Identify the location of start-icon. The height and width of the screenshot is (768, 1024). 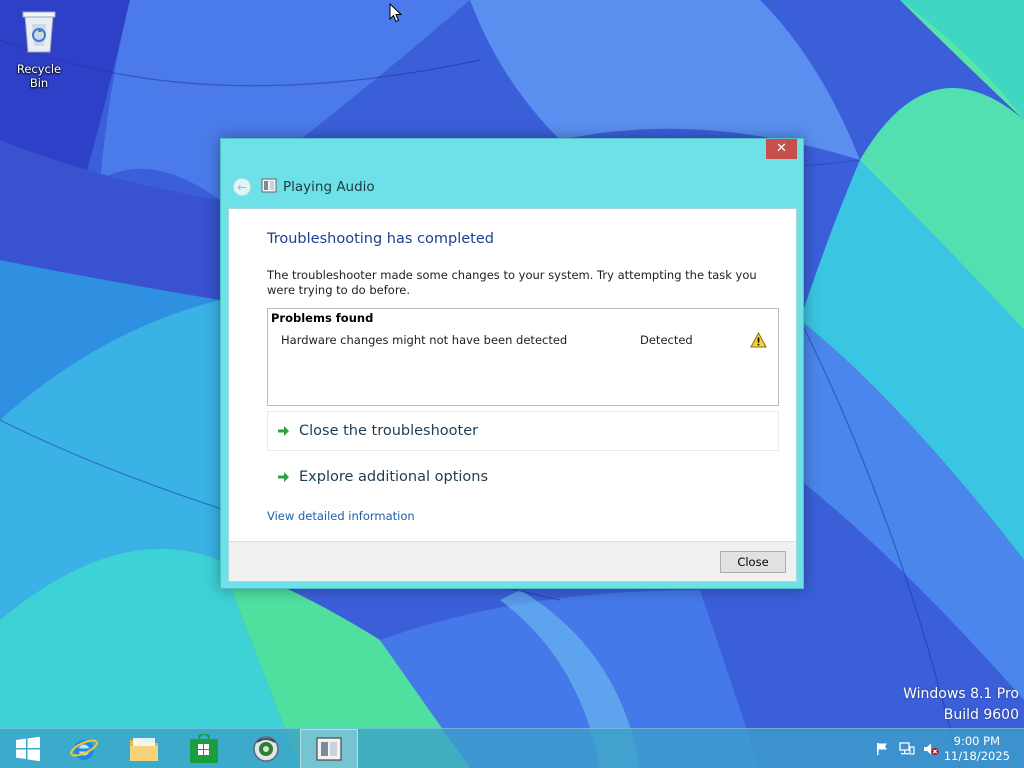
(28, 749).